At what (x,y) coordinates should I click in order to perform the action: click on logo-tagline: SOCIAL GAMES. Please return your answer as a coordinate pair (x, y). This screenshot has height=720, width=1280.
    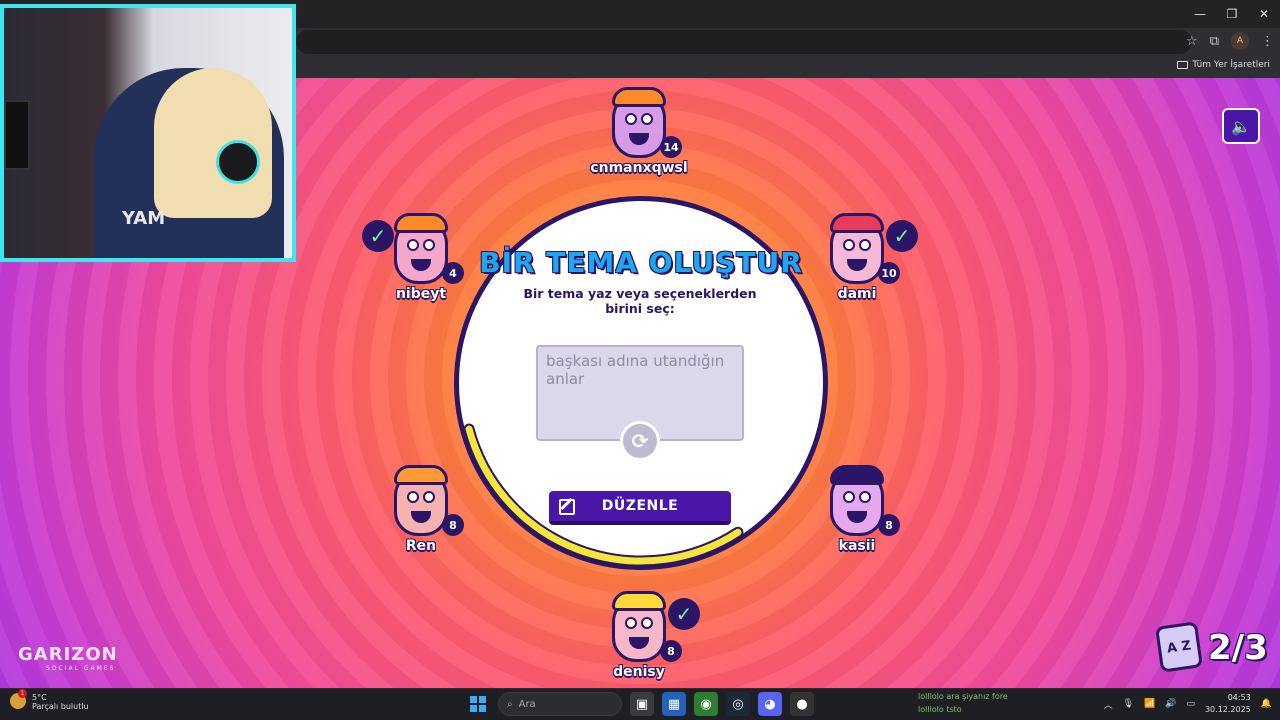
    Looking at the image, I should click on (81, 668).